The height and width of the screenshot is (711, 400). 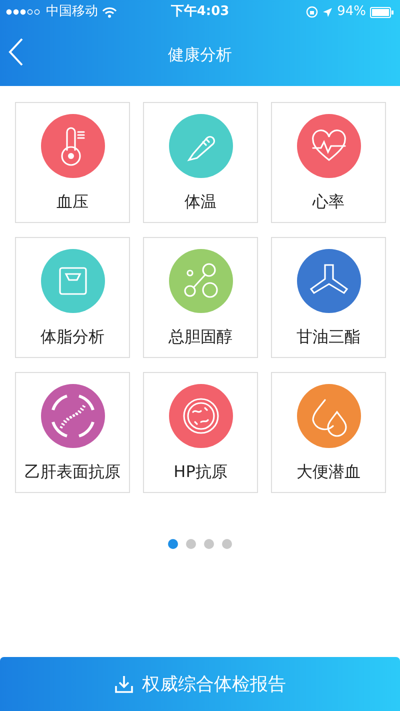 What do you see at coordinates (200, 162) in the screenshot?
I see `tile: 体温` at bounding box center [200, 162].